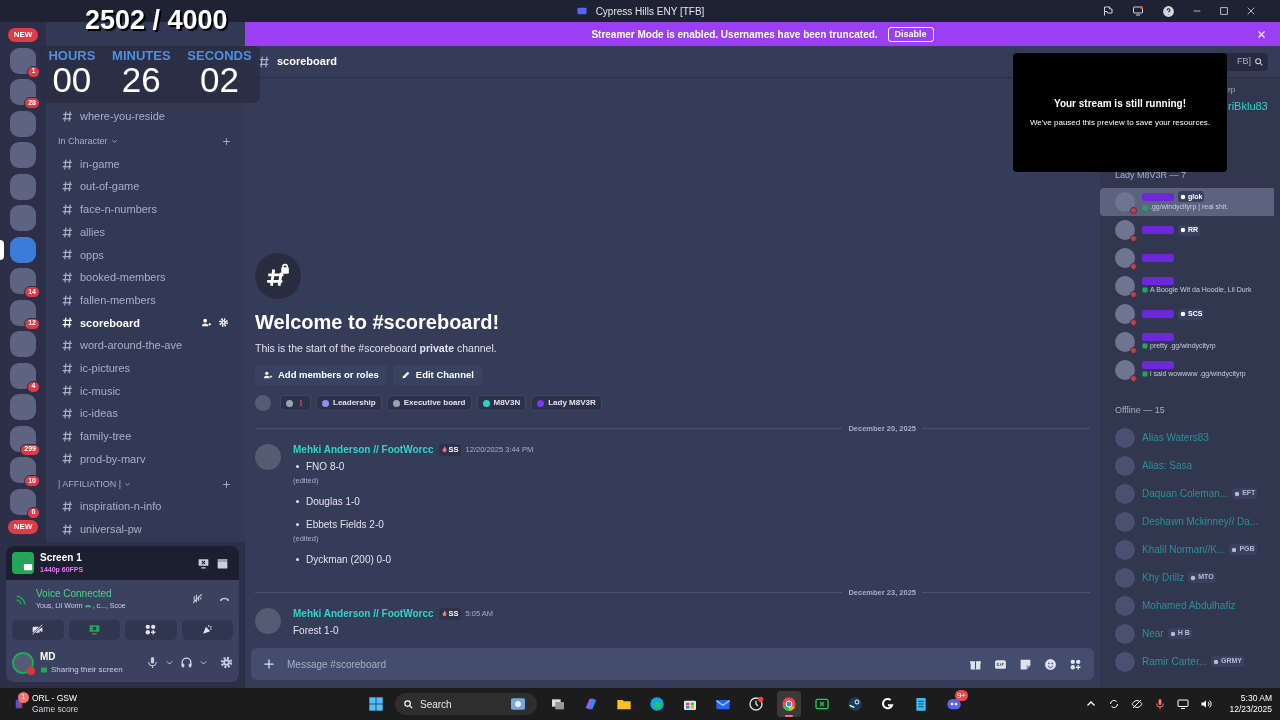  What do you see at coordinates (207, 629) in the screenshot?
I see `soundboard-button` at bounding box center [207, 629].